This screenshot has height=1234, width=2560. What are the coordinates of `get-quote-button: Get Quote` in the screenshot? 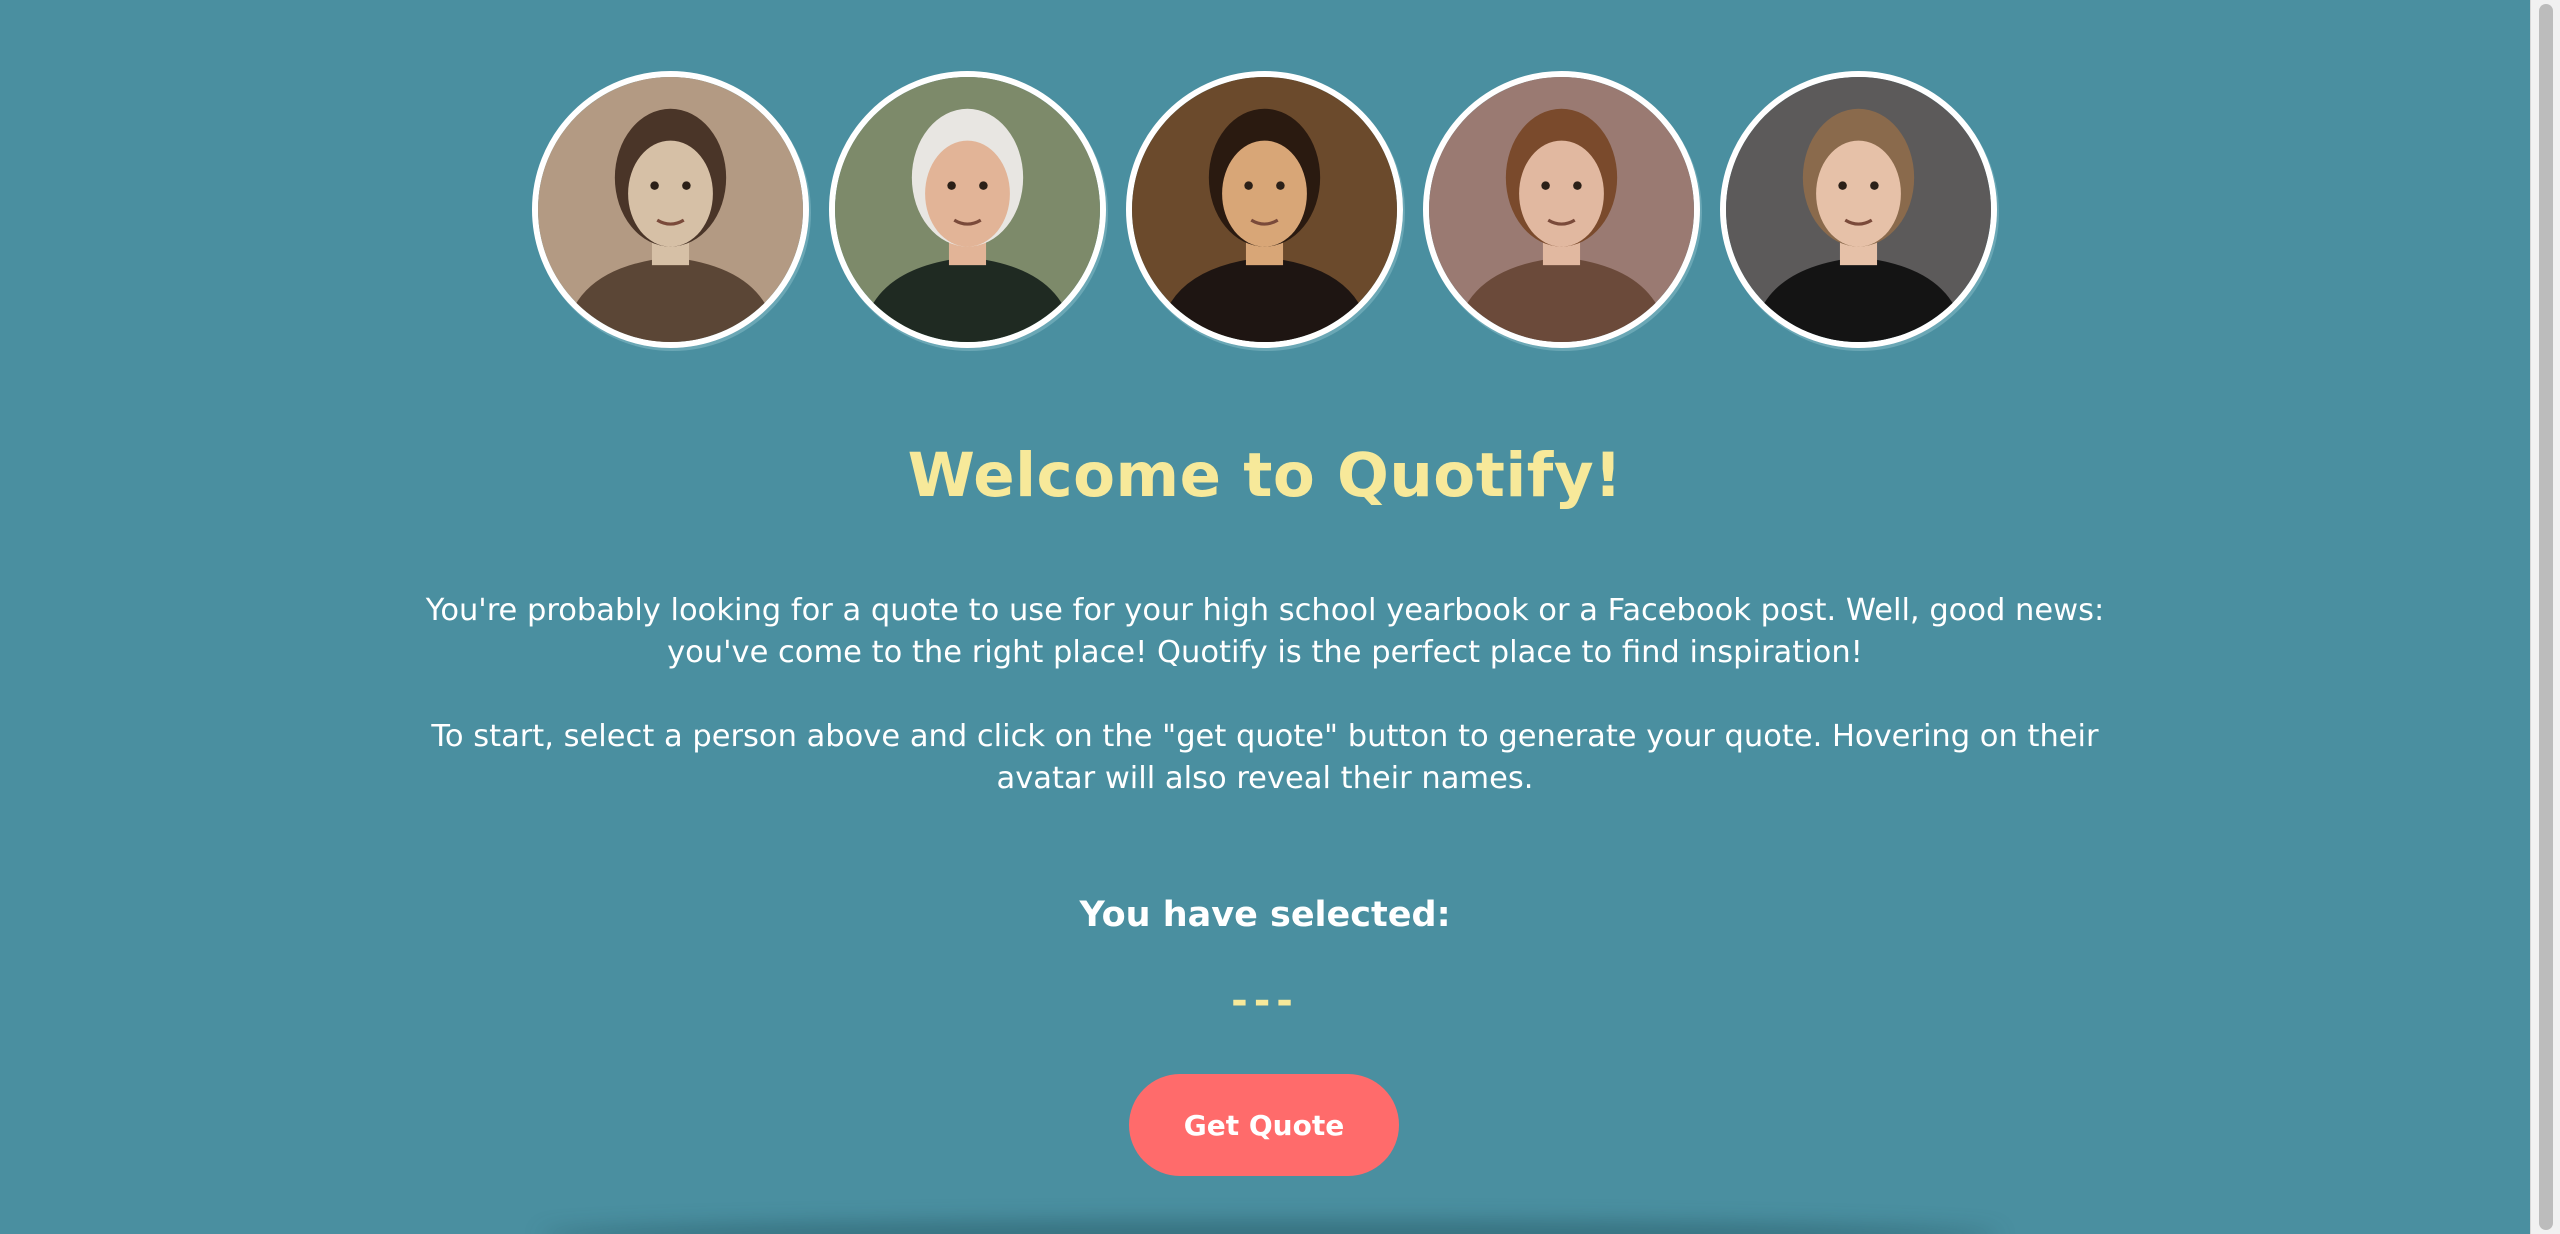 It's located at (1264, 1125).